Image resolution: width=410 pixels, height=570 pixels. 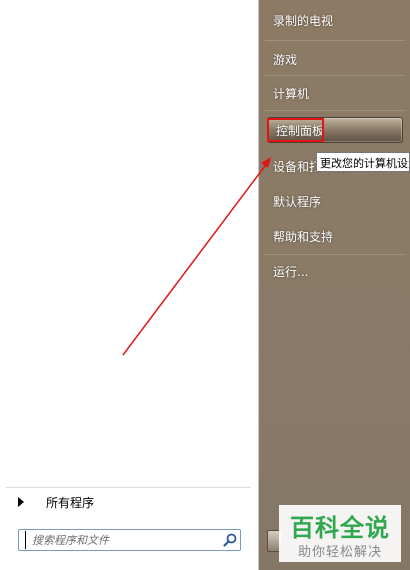 I want to click on watermark-title: 百科全说, so click(x=340, y=528).